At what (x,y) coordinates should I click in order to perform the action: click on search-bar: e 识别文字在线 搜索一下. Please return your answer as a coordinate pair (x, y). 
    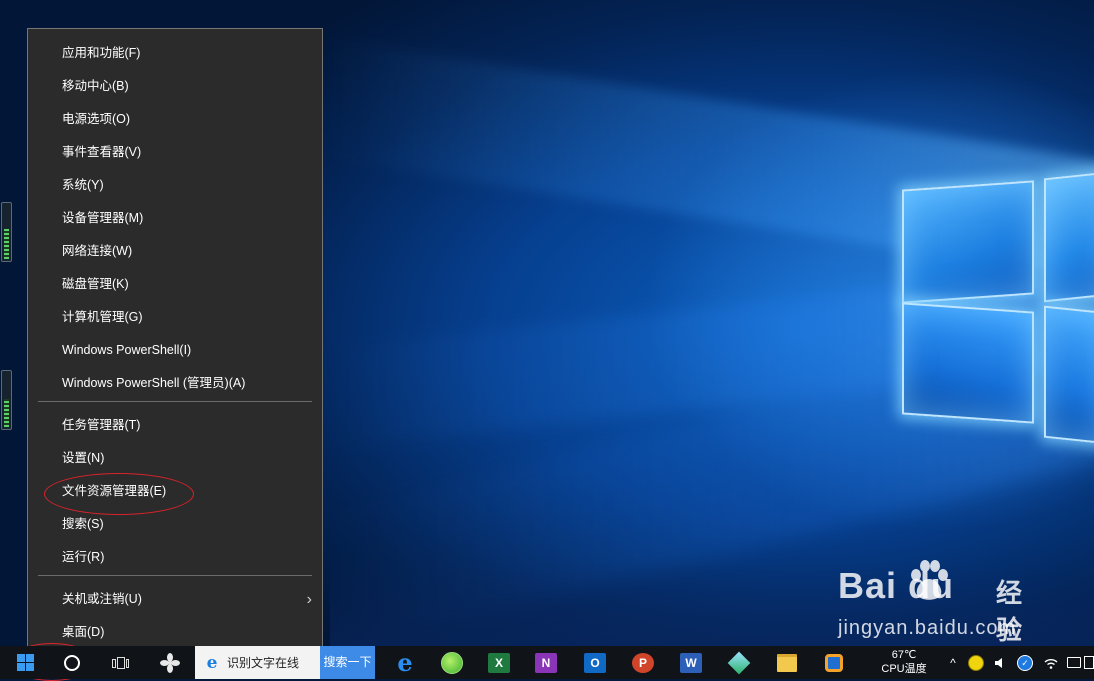
    Looking at the image, I should click on (285, 662).